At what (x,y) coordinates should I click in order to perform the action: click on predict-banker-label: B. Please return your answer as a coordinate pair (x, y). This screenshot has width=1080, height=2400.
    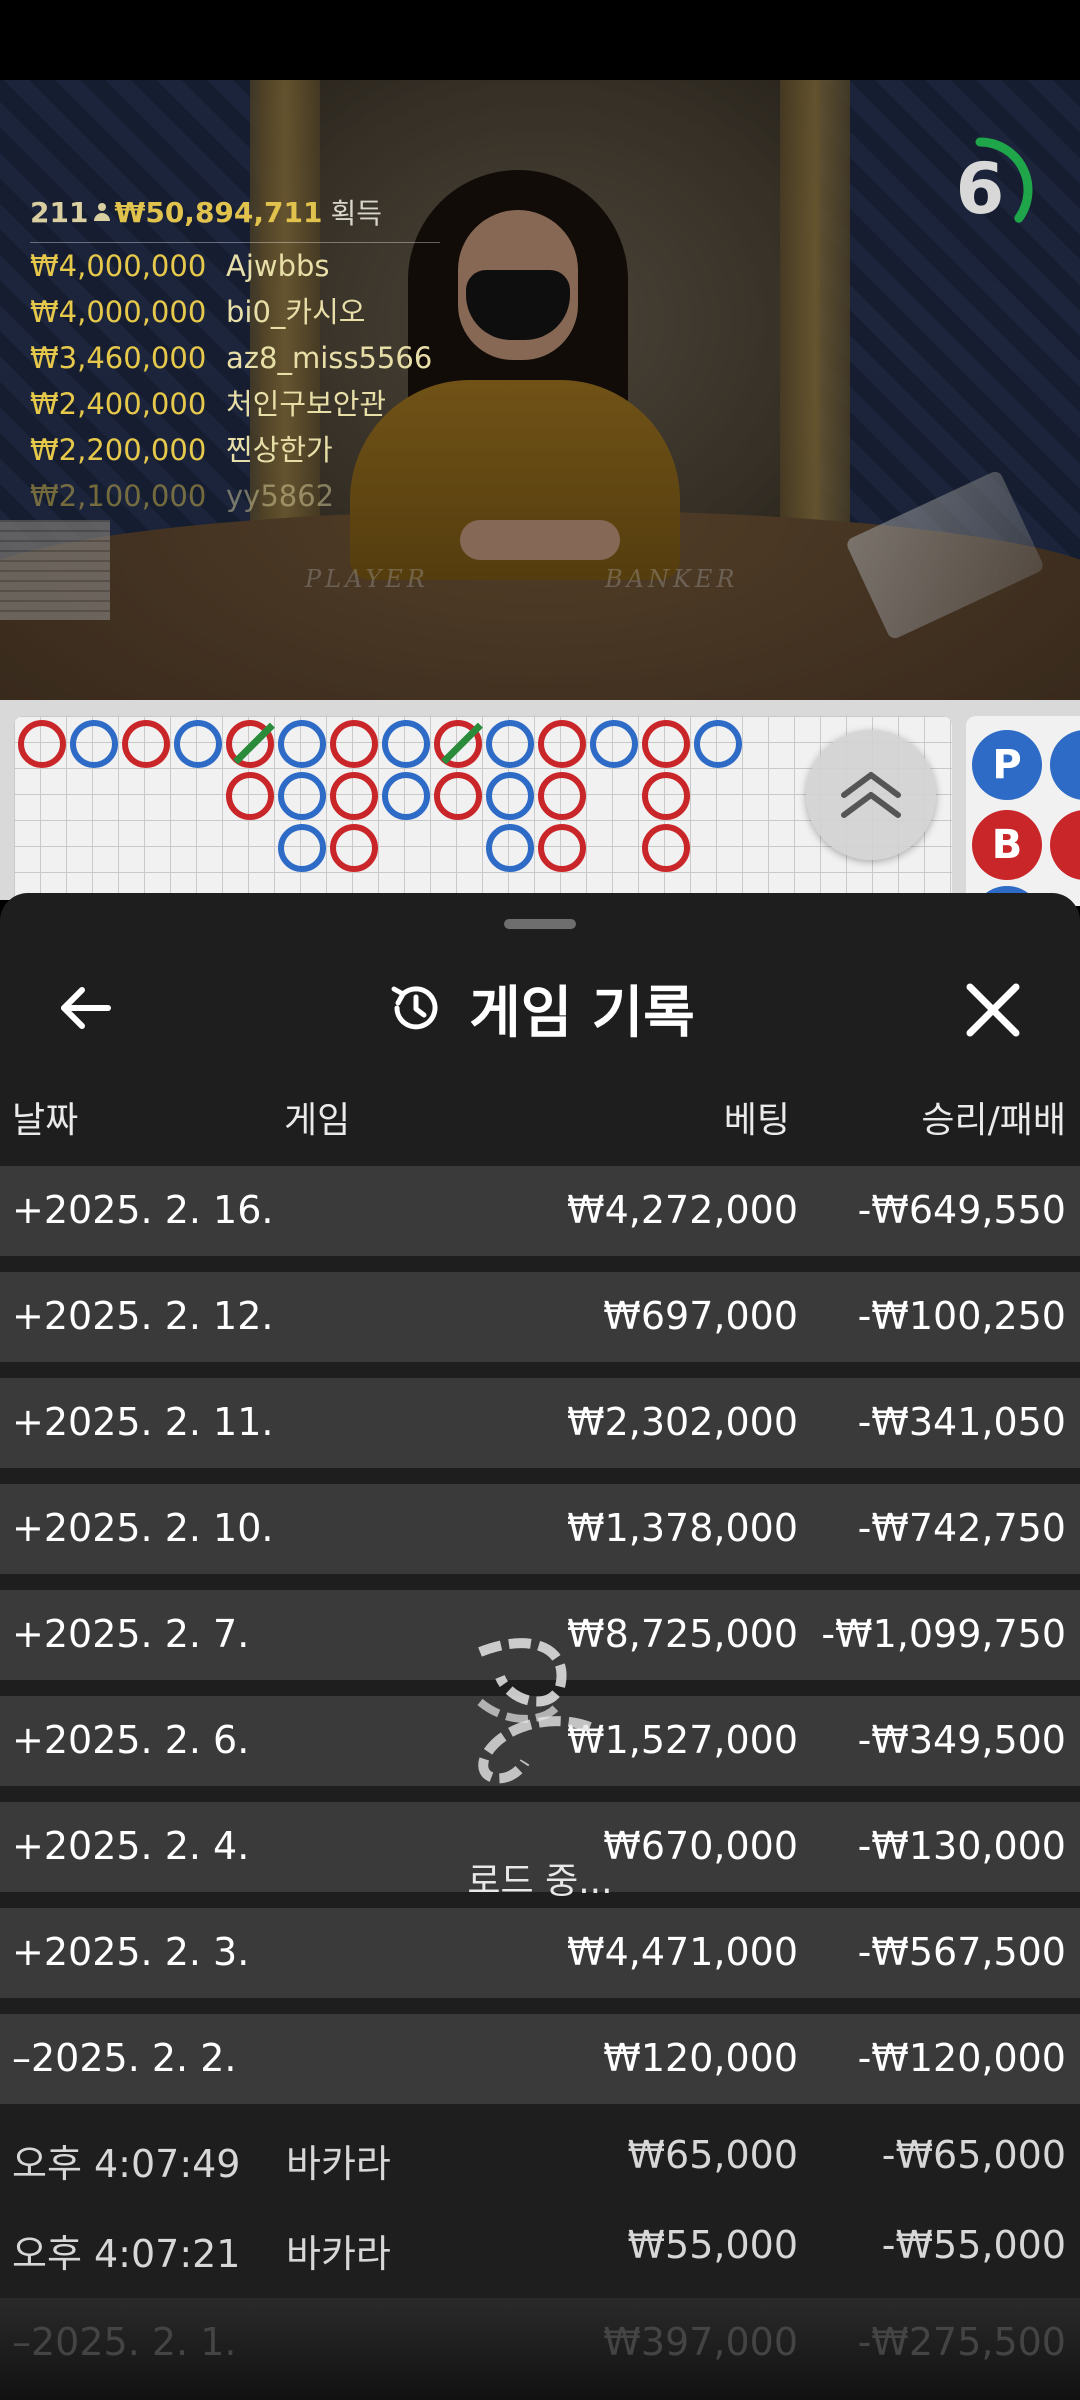
    Looking at the image, I should click on (1007, 845).